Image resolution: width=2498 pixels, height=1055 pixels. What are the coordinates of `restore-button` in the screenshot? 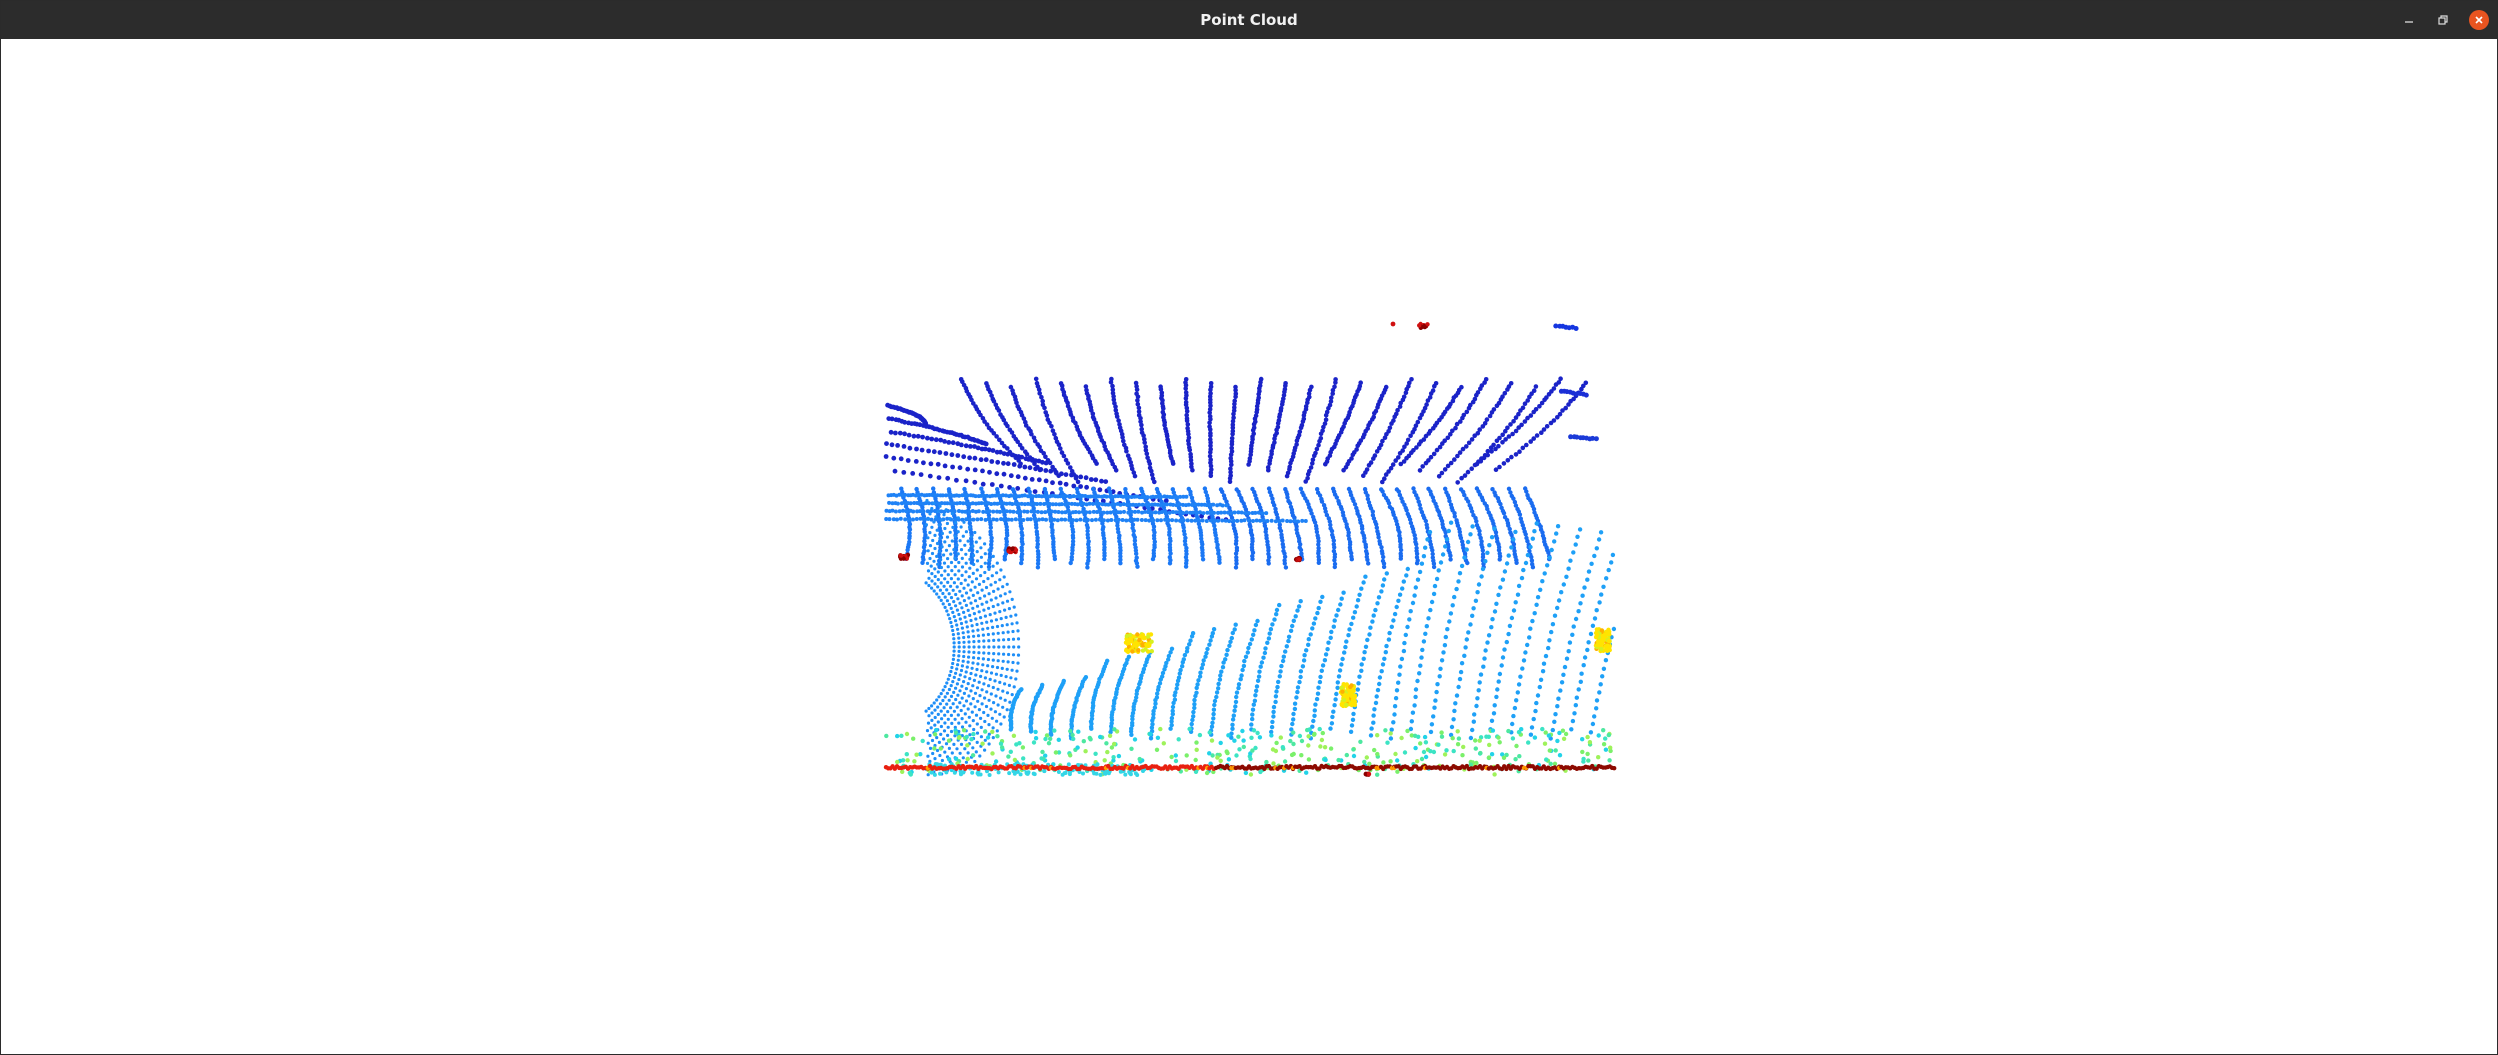 It's located at (2443, 20).